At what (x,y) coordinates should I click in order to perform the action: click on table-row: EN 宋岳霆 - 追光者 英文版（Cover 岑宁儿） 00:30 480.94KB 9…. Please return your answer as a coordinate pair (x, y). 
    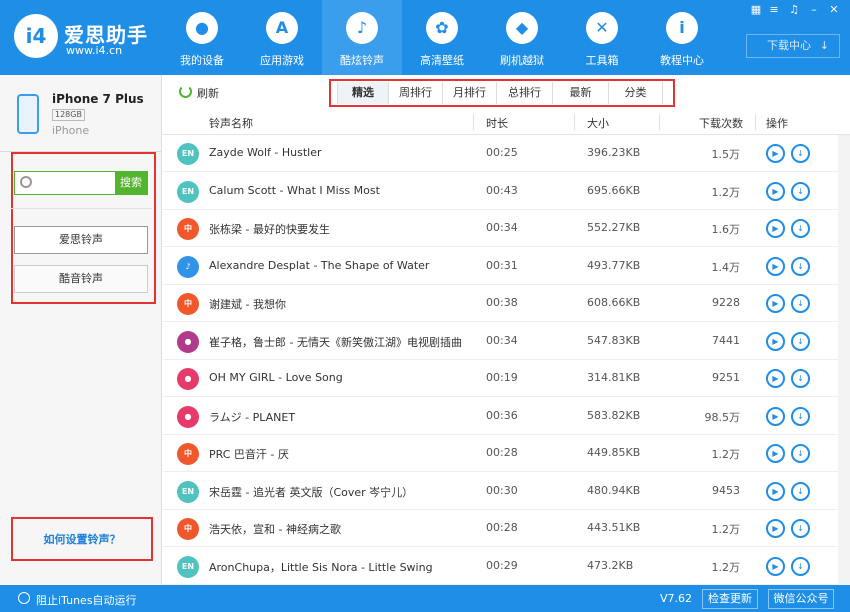
    Looking at the image, I should click on (506, 491).